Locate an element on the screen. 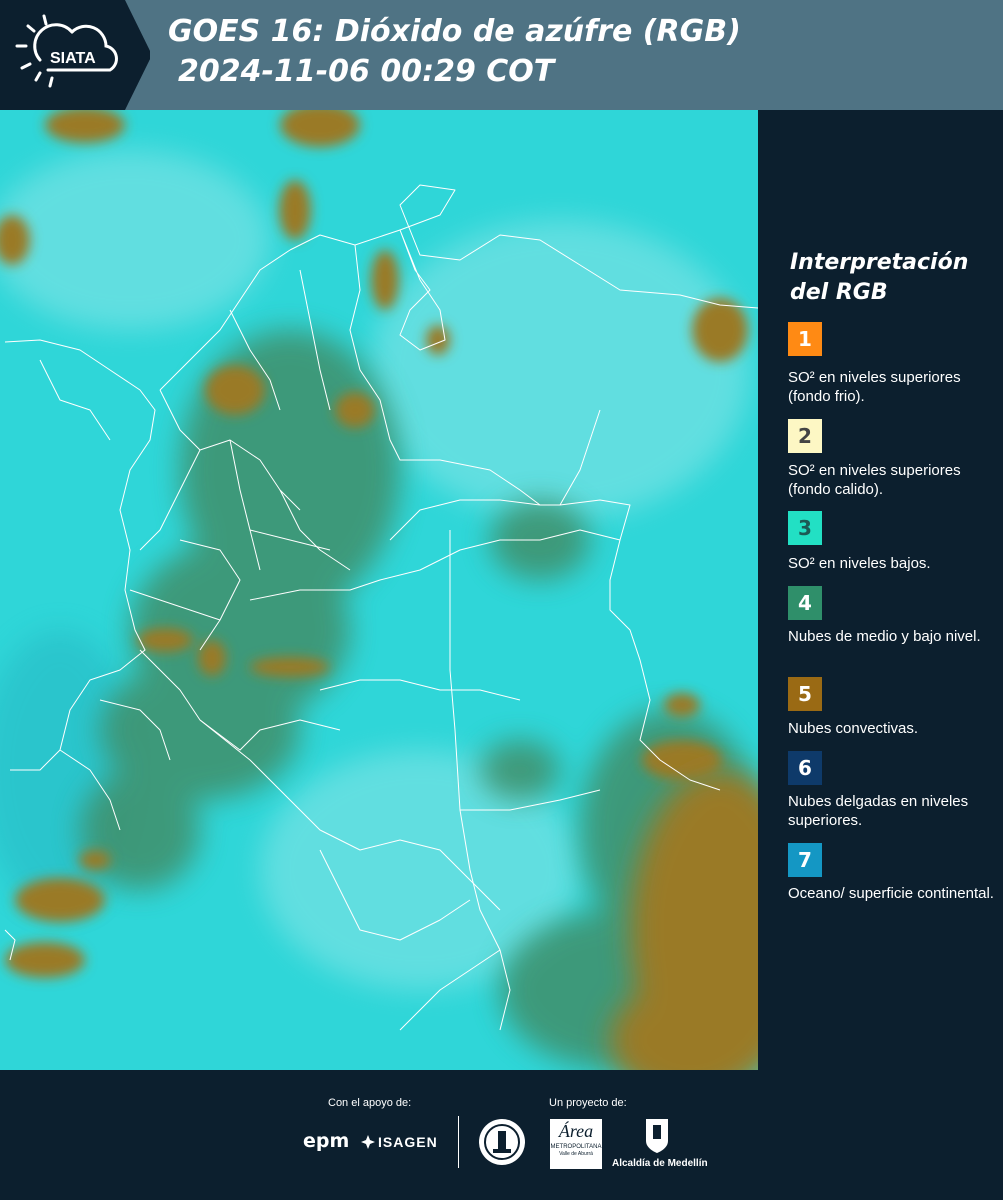  legend-label-7: Oceano/ superficie continental. is located at coordinates (891, 893).